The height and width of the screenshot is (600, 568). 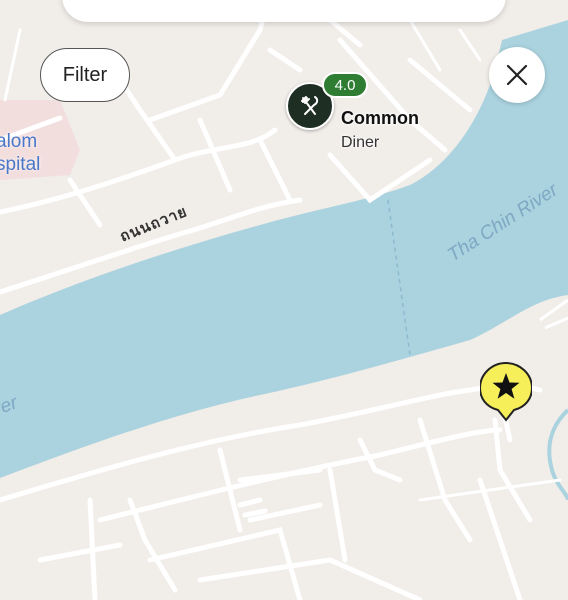 What do you see at coordinates (506, 392) in the screenshot?
I see `favorite-marker` at bounding box center [506, 392].